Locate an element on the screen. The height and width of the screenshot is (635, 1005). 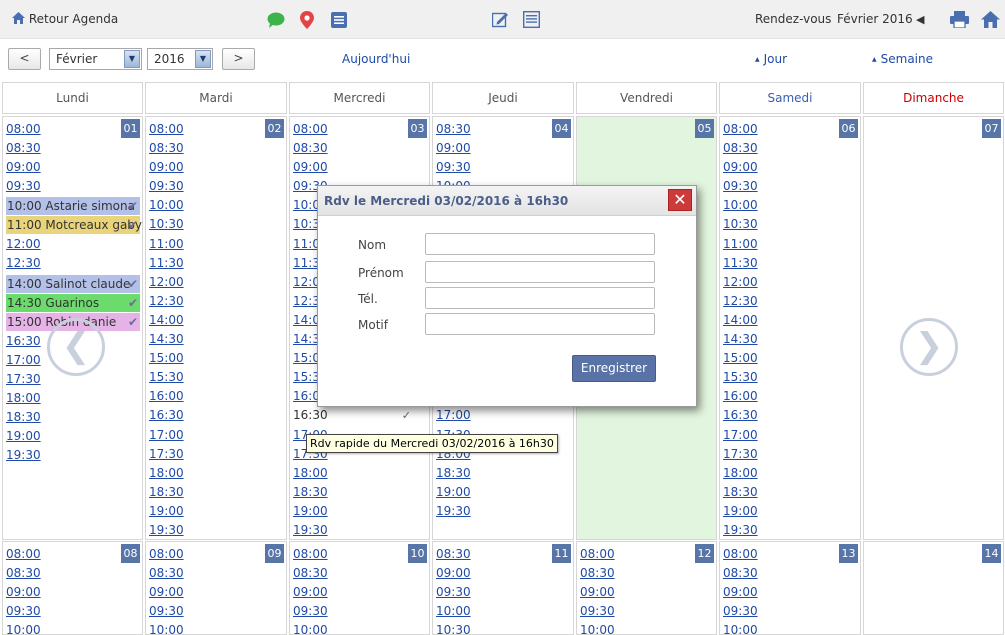
appointment-item: 11:00 Motcreaux gaby ✔ is located at coordinates (74, 225).